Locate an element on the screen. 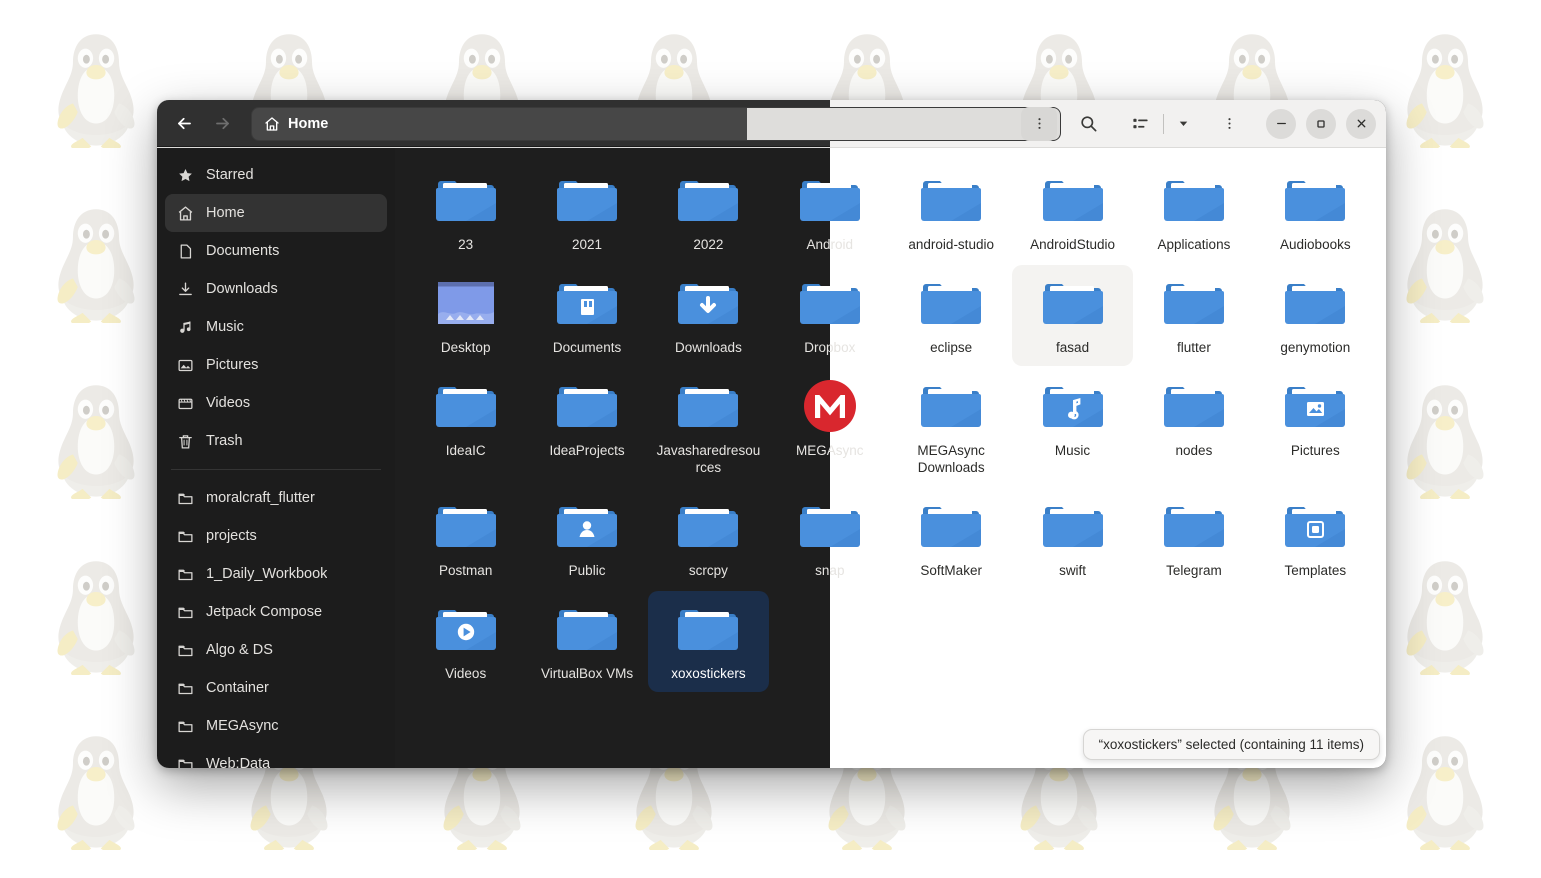 Image resolution: width=1541 pixels, height=878 pixels. view-mode-button is located at coordinates (1140, 124).